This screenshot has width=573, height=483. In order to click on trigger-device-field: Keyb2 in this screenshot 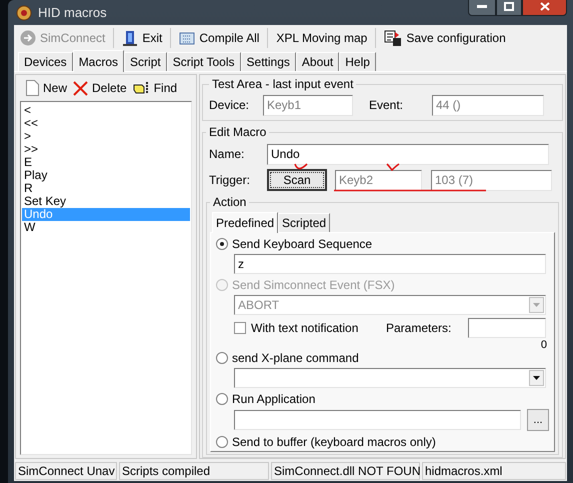, I will do `click(378, 180)`.